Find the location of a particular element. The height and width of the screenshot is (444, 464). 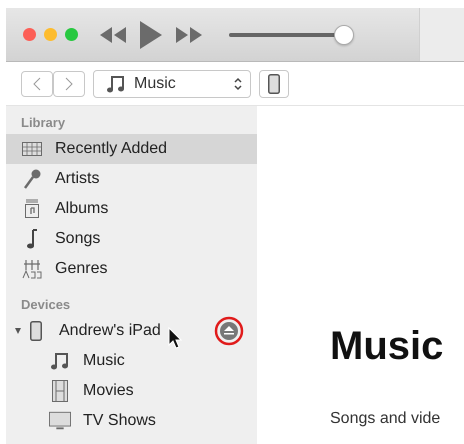

microphone-icon is located at coordinates (32, 179).